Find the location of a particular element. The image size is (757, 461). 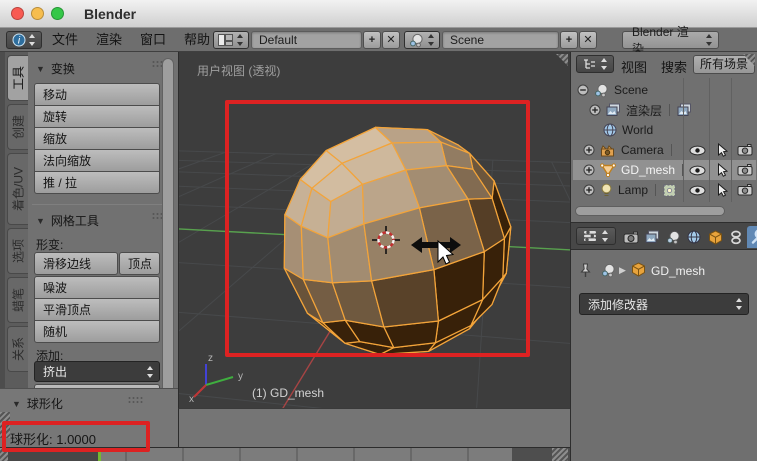

tree-row-gd-mesh: GD_mesh is located at coordinates (664, 170).